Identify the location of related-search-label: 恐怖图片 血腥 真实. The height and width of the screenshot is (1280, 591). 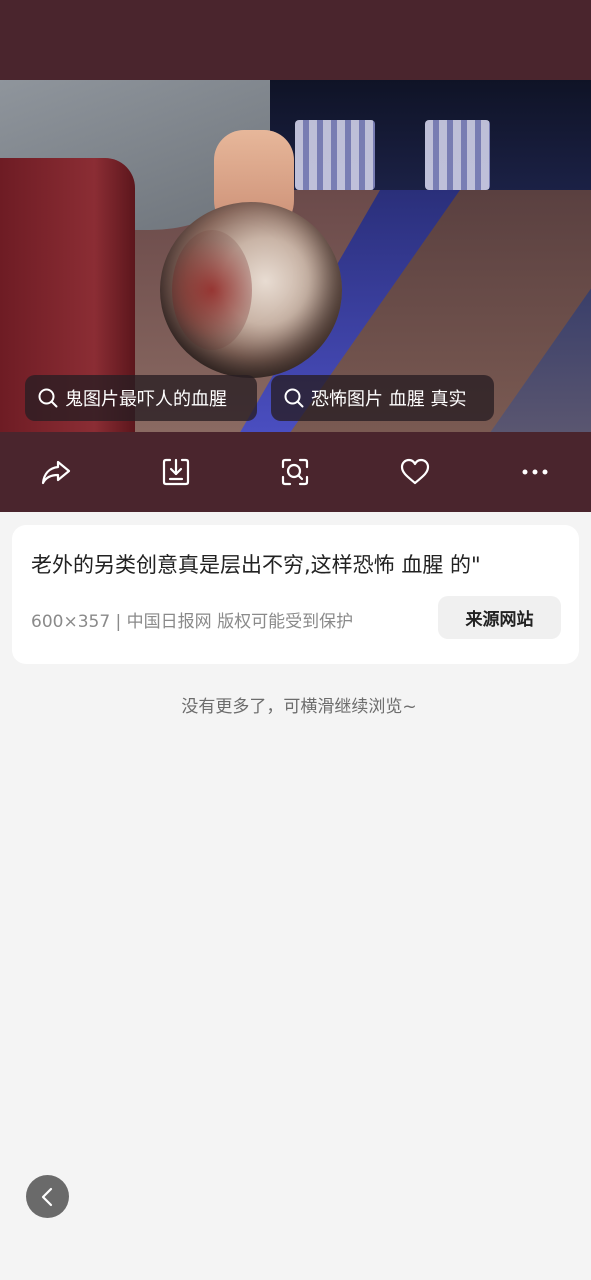
(389, 399).